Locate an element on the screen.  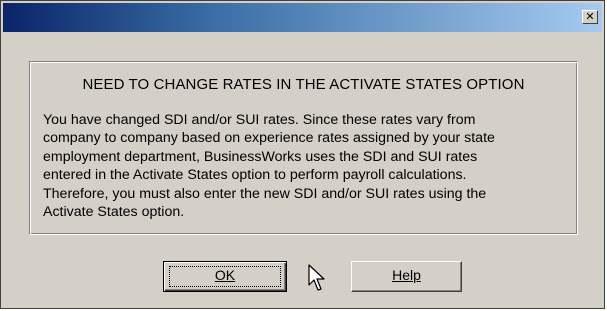
focus-rectangle is located at coordinates (225, 276).